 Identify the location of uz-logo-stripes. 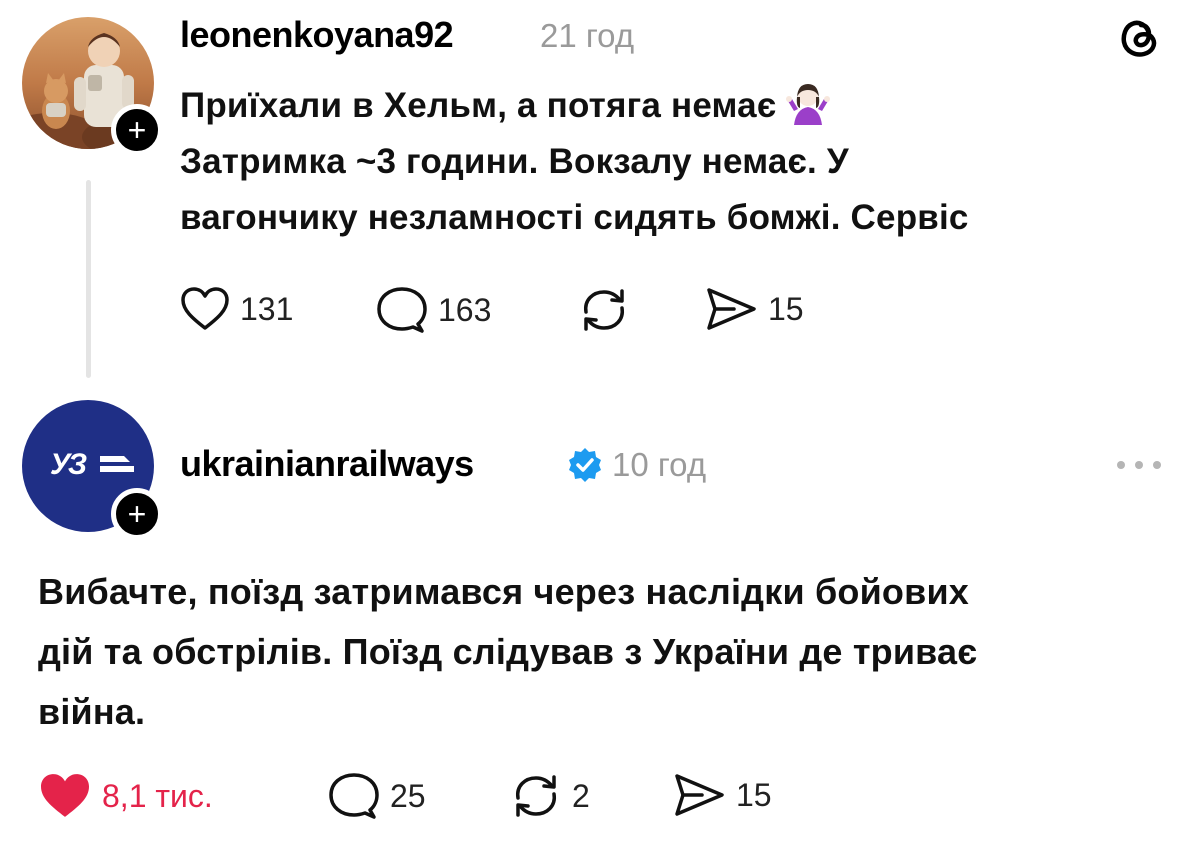
(117, 464).